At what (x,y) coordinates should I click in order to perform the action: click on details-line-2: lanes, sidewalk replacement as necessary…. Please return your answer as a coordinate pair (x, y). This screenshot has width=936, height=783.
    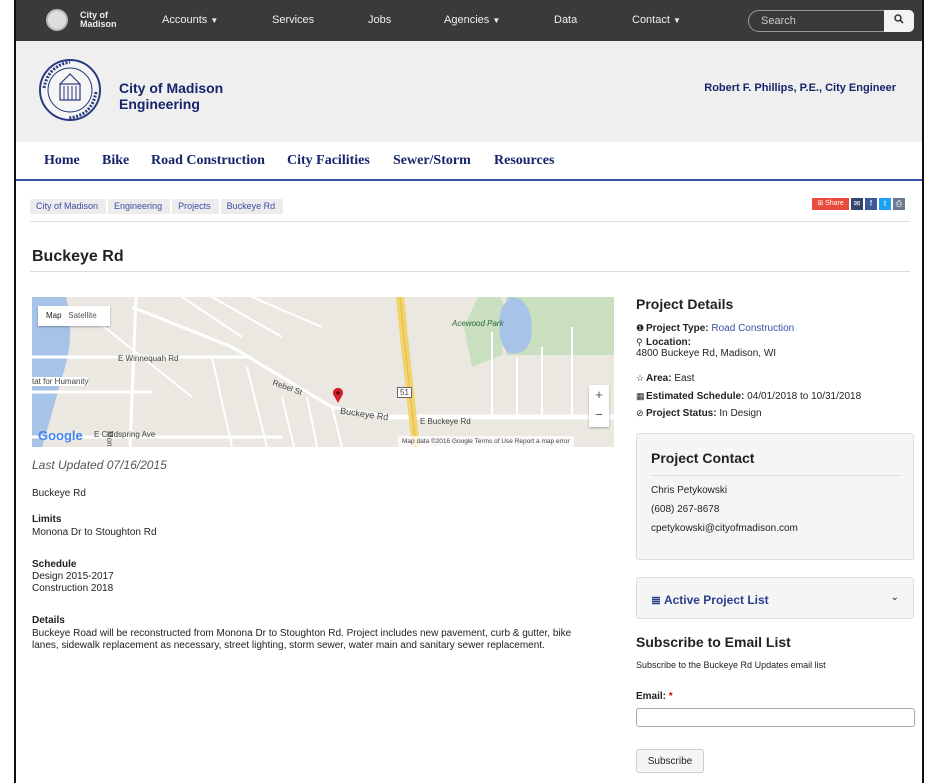
    Looking at the image, I should click on (288, 645).